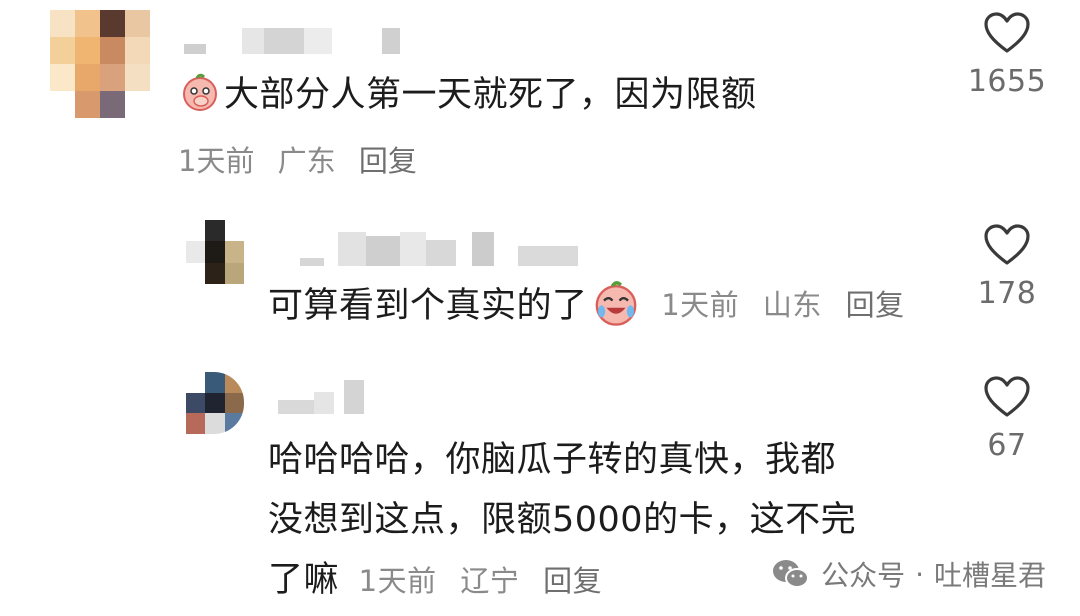 The image size is (1080, 616). Describe the element at coordinates (1007, 293) in the screenshot. I see `like-count: 178` at that location.